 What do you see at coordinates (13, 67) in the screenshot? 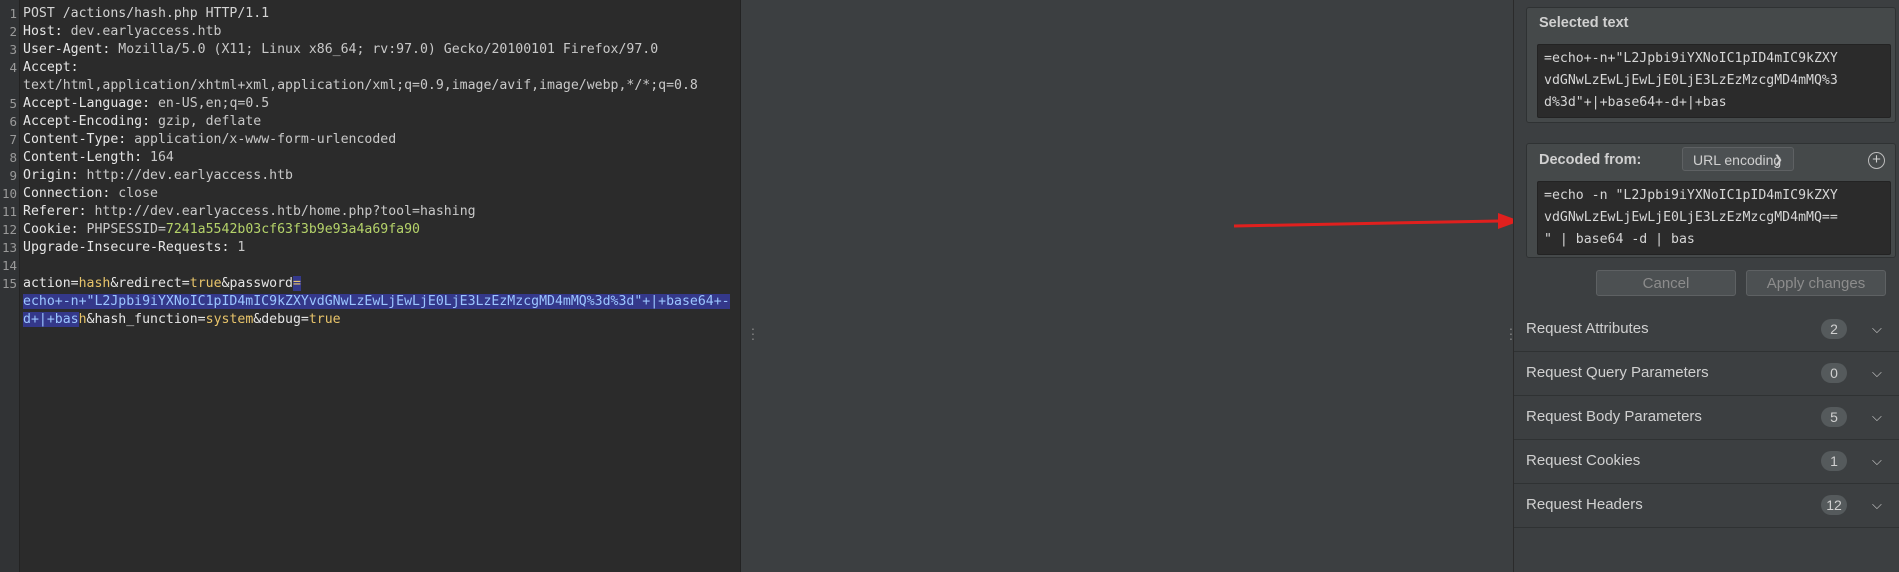
I see `line-number: 4` at bounding box center [13, 67].